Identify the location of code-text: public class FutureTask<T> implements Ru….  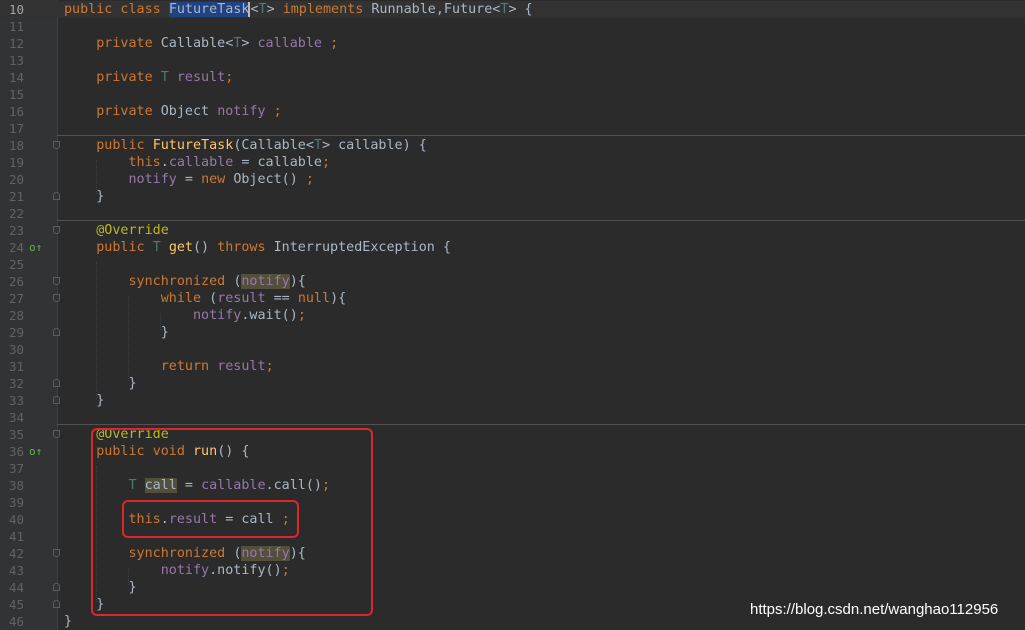
(298, 9).